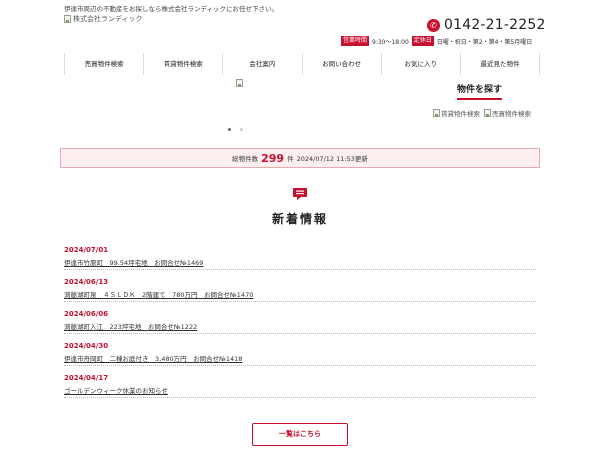  What do you see at coordinates (420, 64) in the screenshot?
I see `nav-item-favorites: お気に入り` at bounding box center [420, 64].